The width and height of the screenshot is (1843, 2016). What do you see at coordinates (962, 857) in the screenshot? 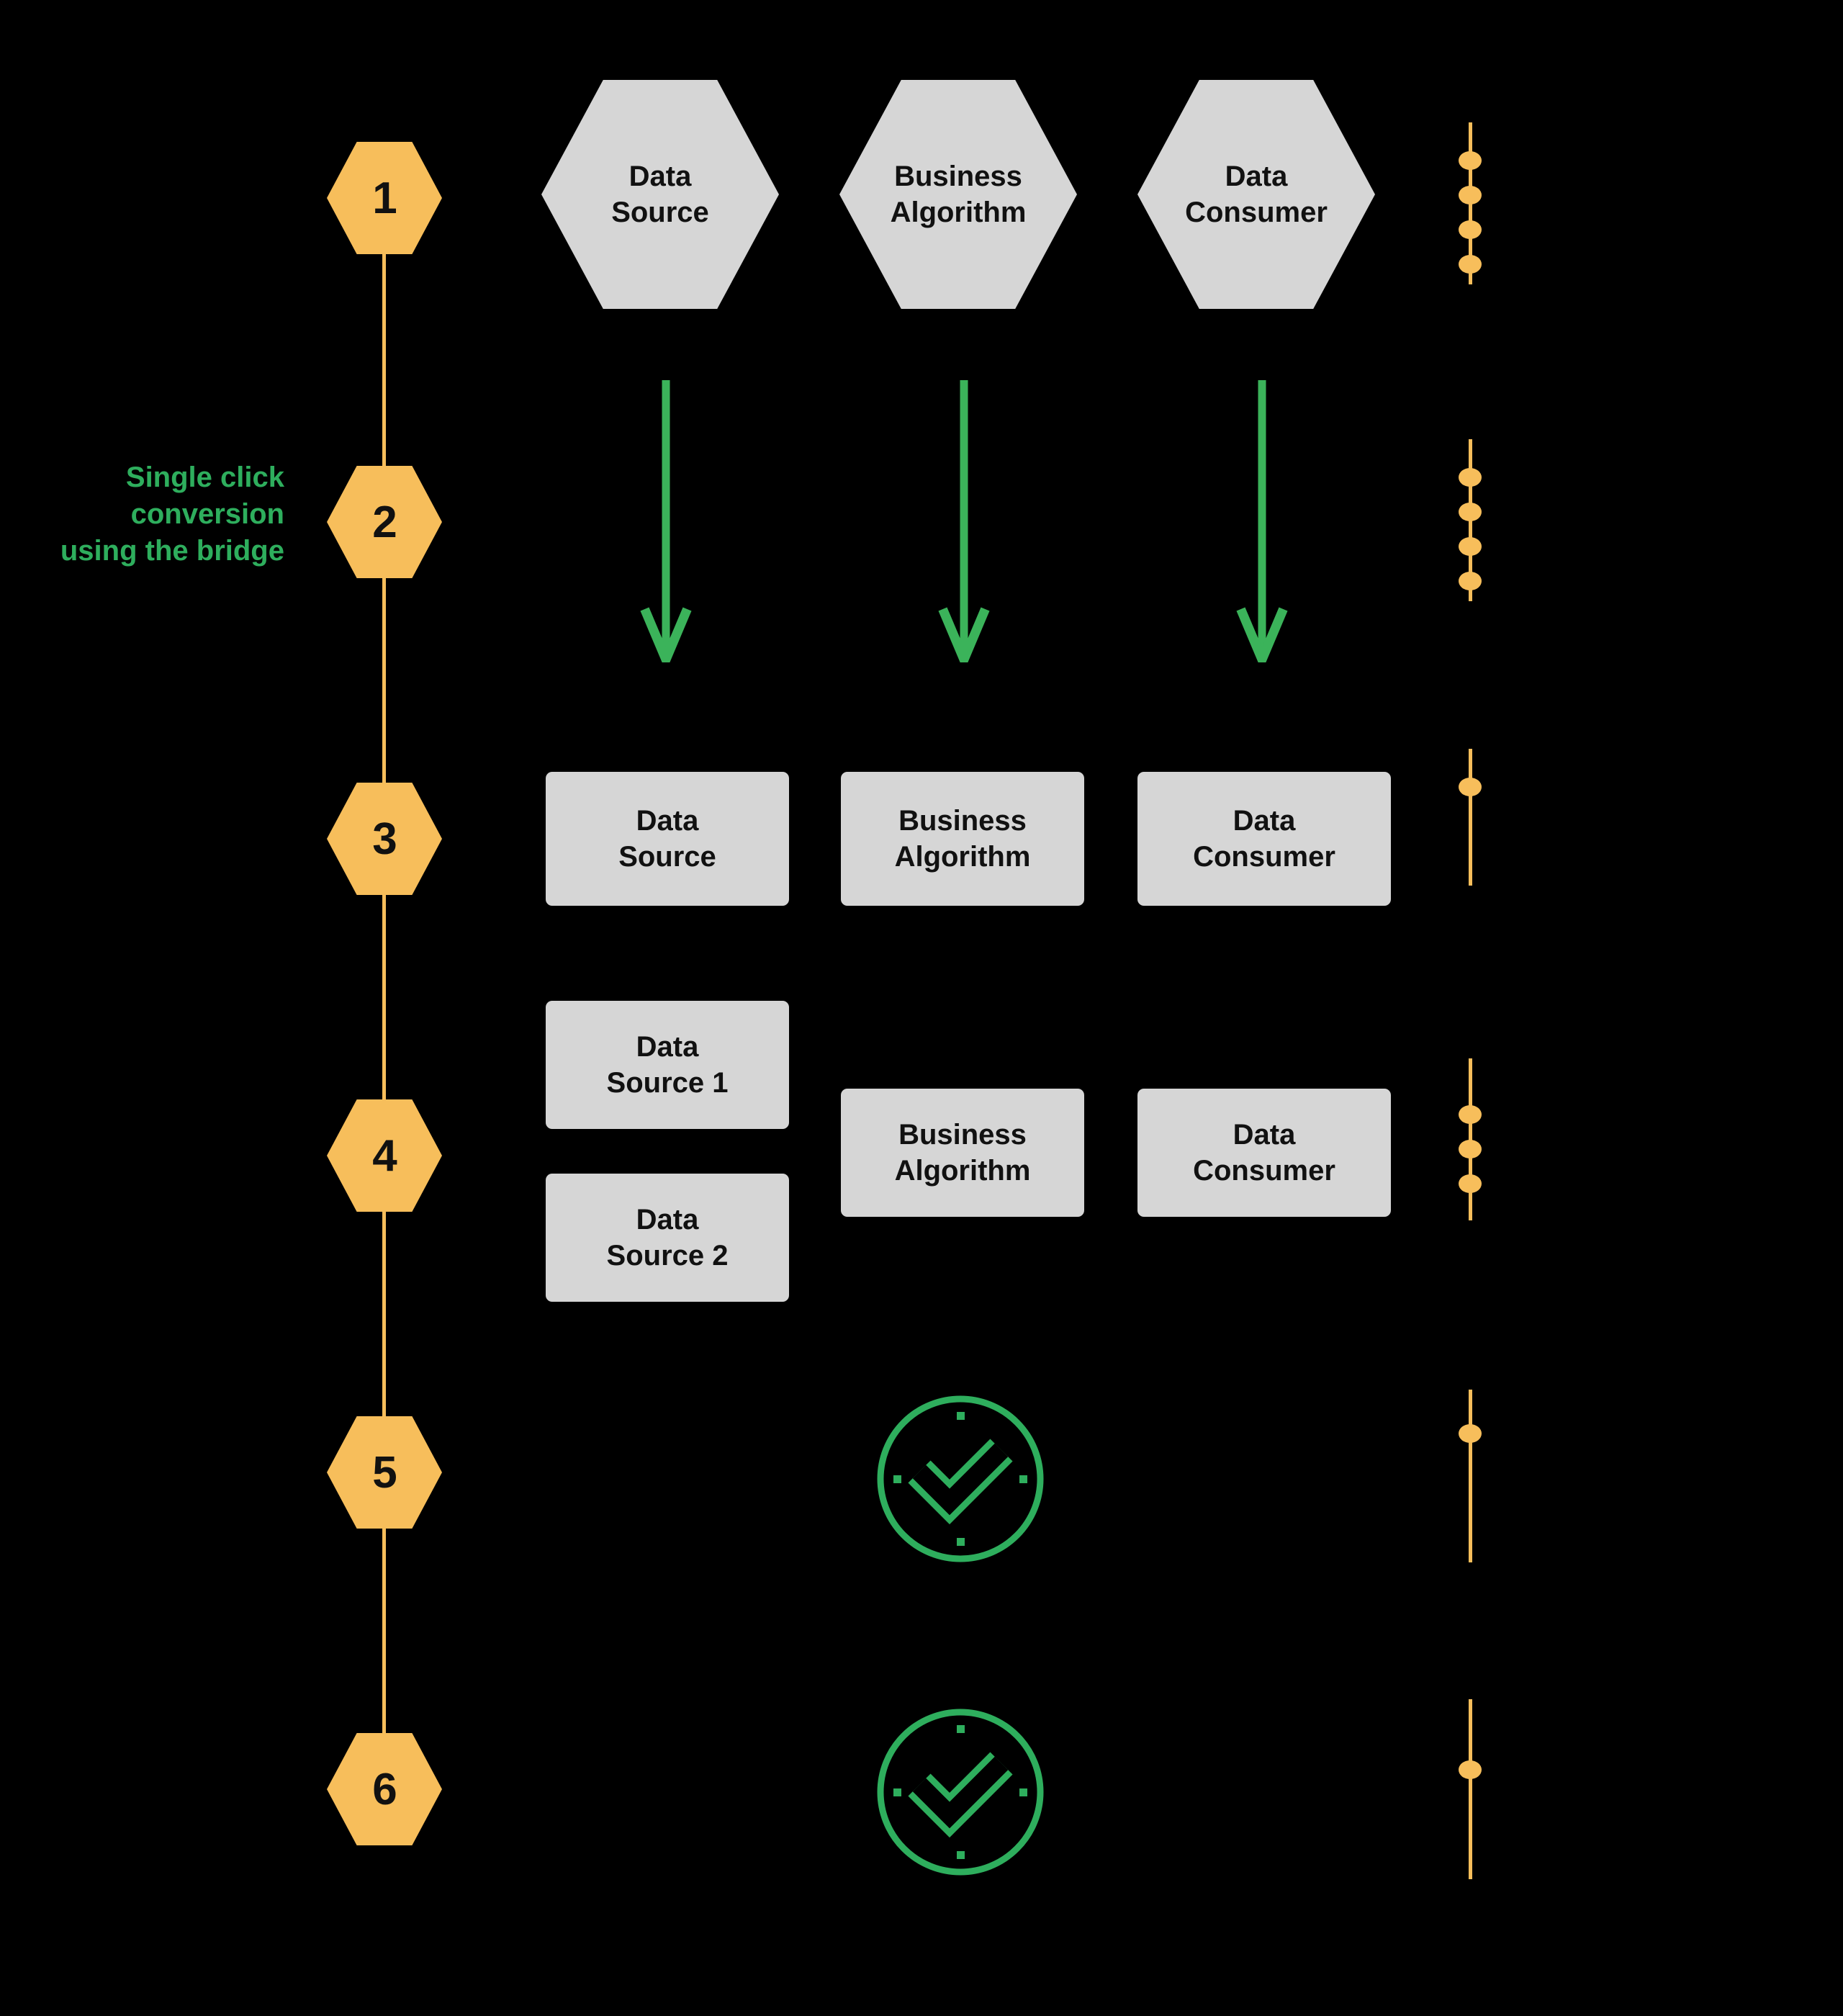
I see `row3-box-label-line-2: Algorithm` at bounding box center [962, 857].